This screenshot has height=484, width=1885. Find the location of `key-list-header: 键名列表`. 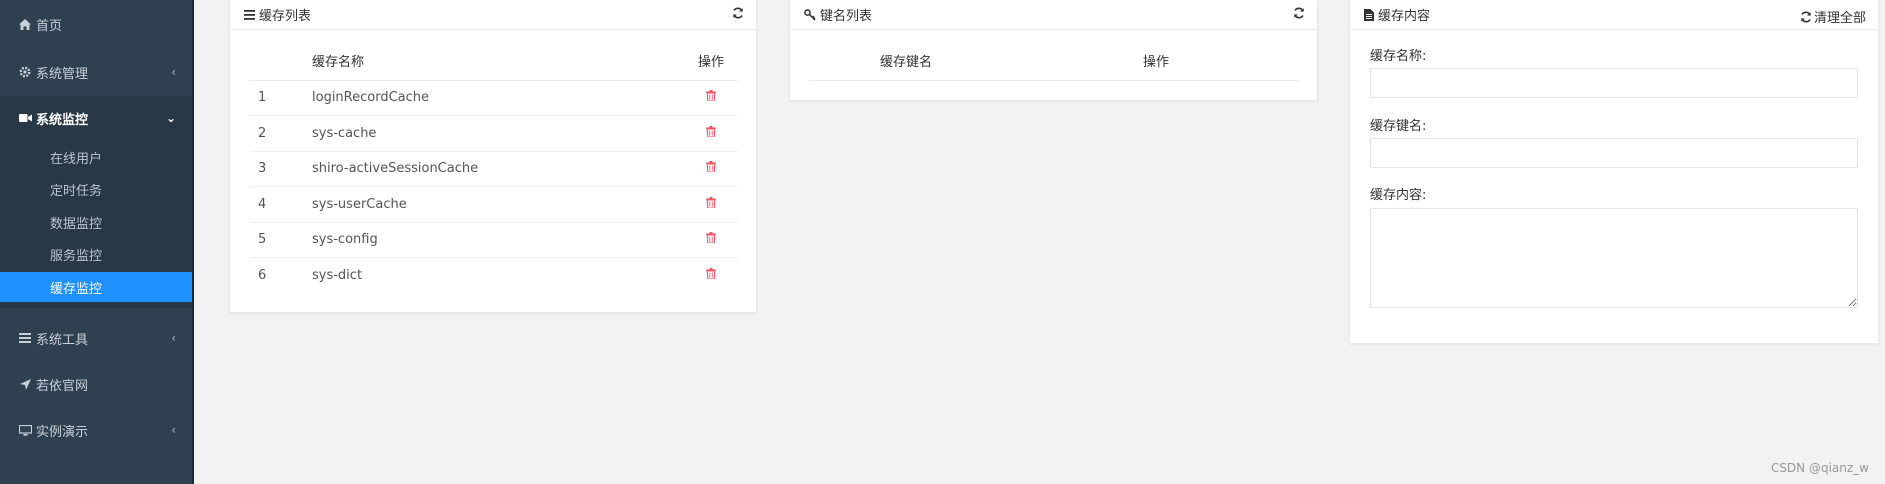

key-list-header: 键名列表 is located at coordinates (1053, 15).